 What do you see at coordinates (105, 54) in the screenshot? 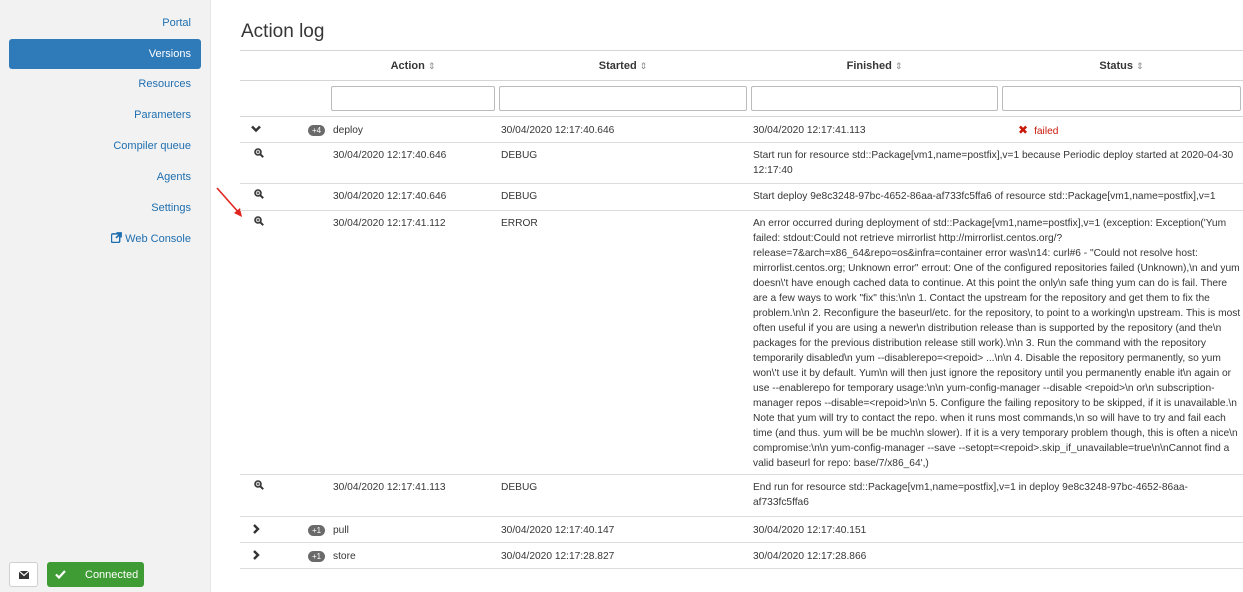
I see `sidebar-item-versions: Versions` at bounding box center [105, 54].